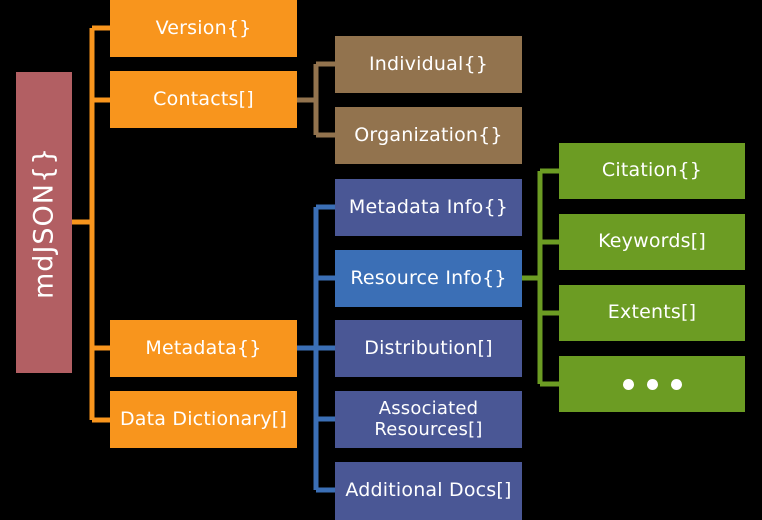  I want to click on node-additional-docs: Additional Docs[], so click(428, 491).